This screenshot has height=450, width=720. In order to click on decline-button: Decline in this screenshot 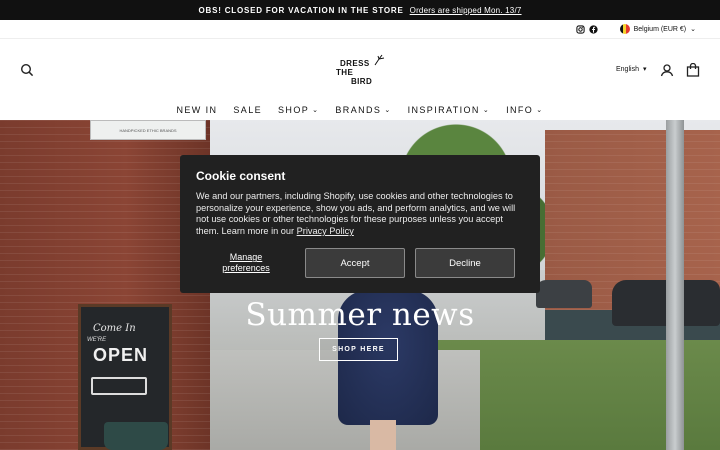, I will do `click(465, 263)`.